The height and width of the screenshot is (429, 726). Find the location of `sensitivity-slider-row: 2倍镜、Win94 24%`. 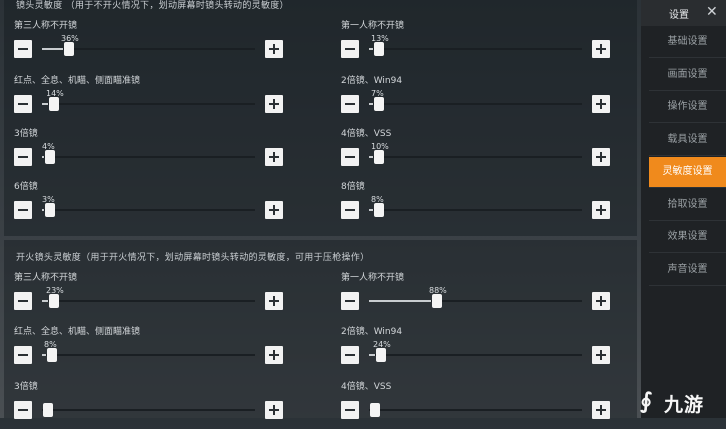

sensitivity-slider-row: 2倍镜、Win94 24% is located at coordinates (491, 349).